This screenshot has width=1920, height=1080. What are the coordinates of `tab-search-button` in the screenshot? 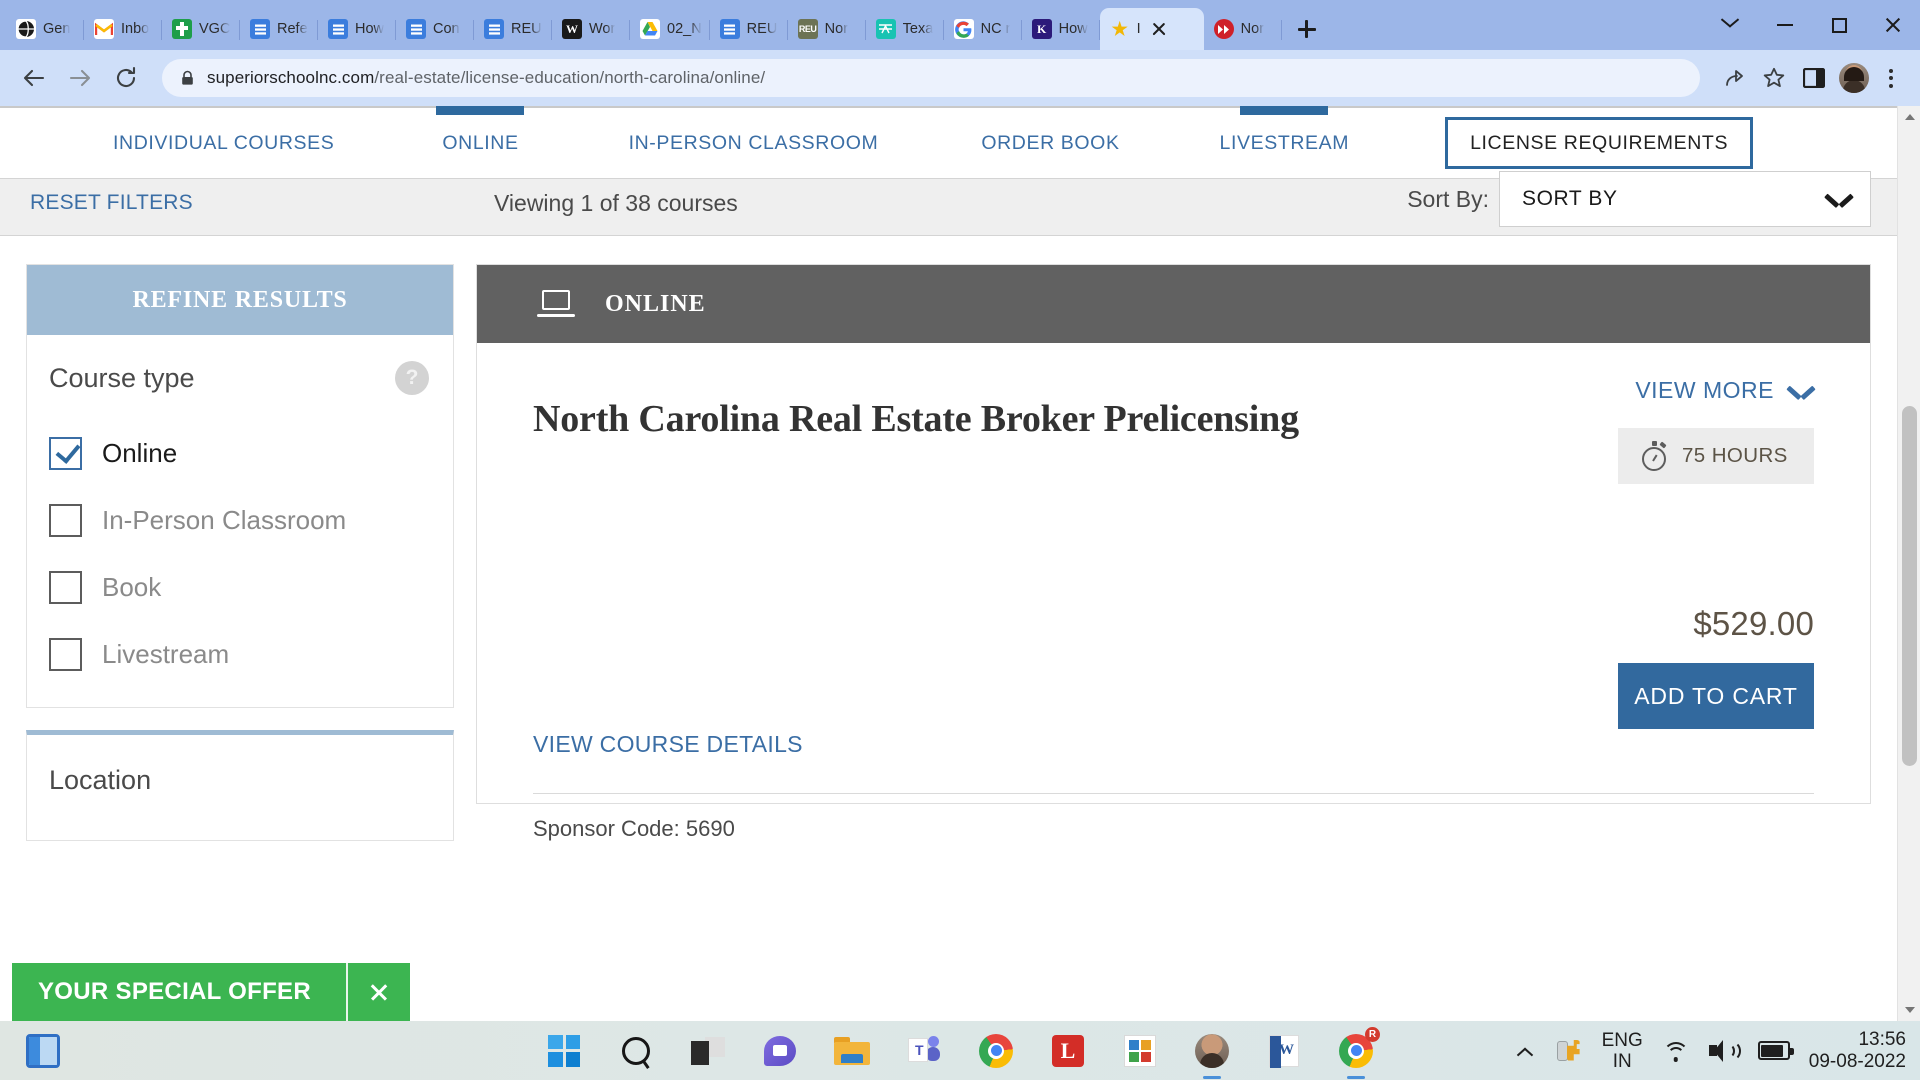 It's located at (1731, 25).